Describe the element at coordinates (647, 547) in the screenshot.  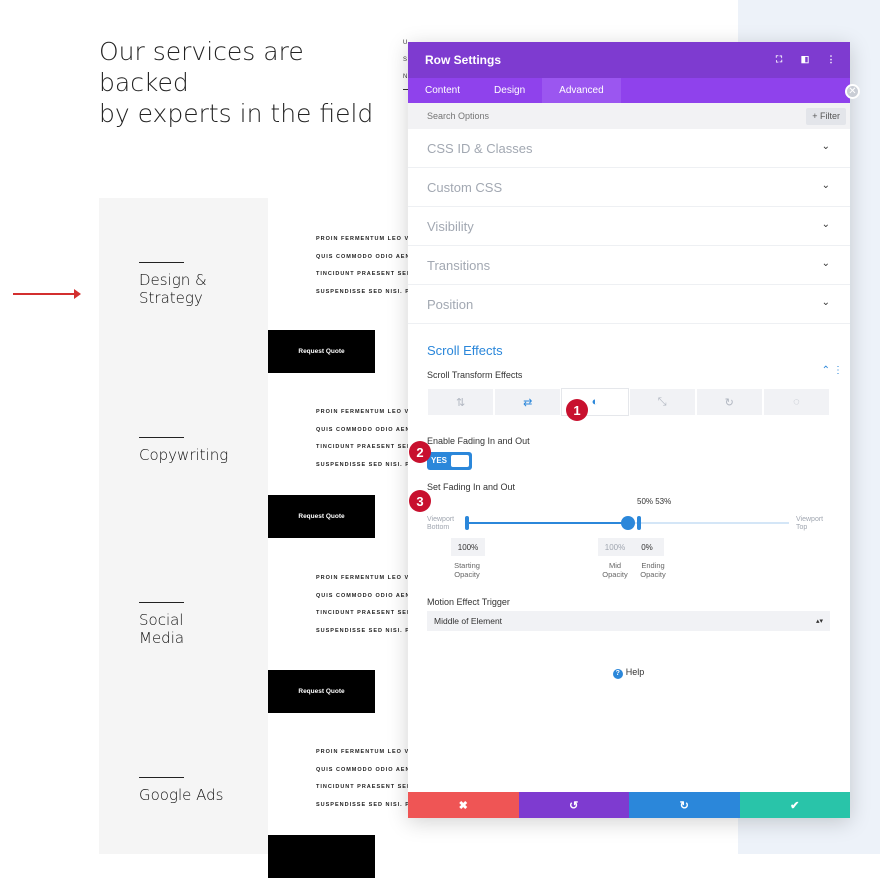
I see `ending-opacity-value: 0%` at that location.